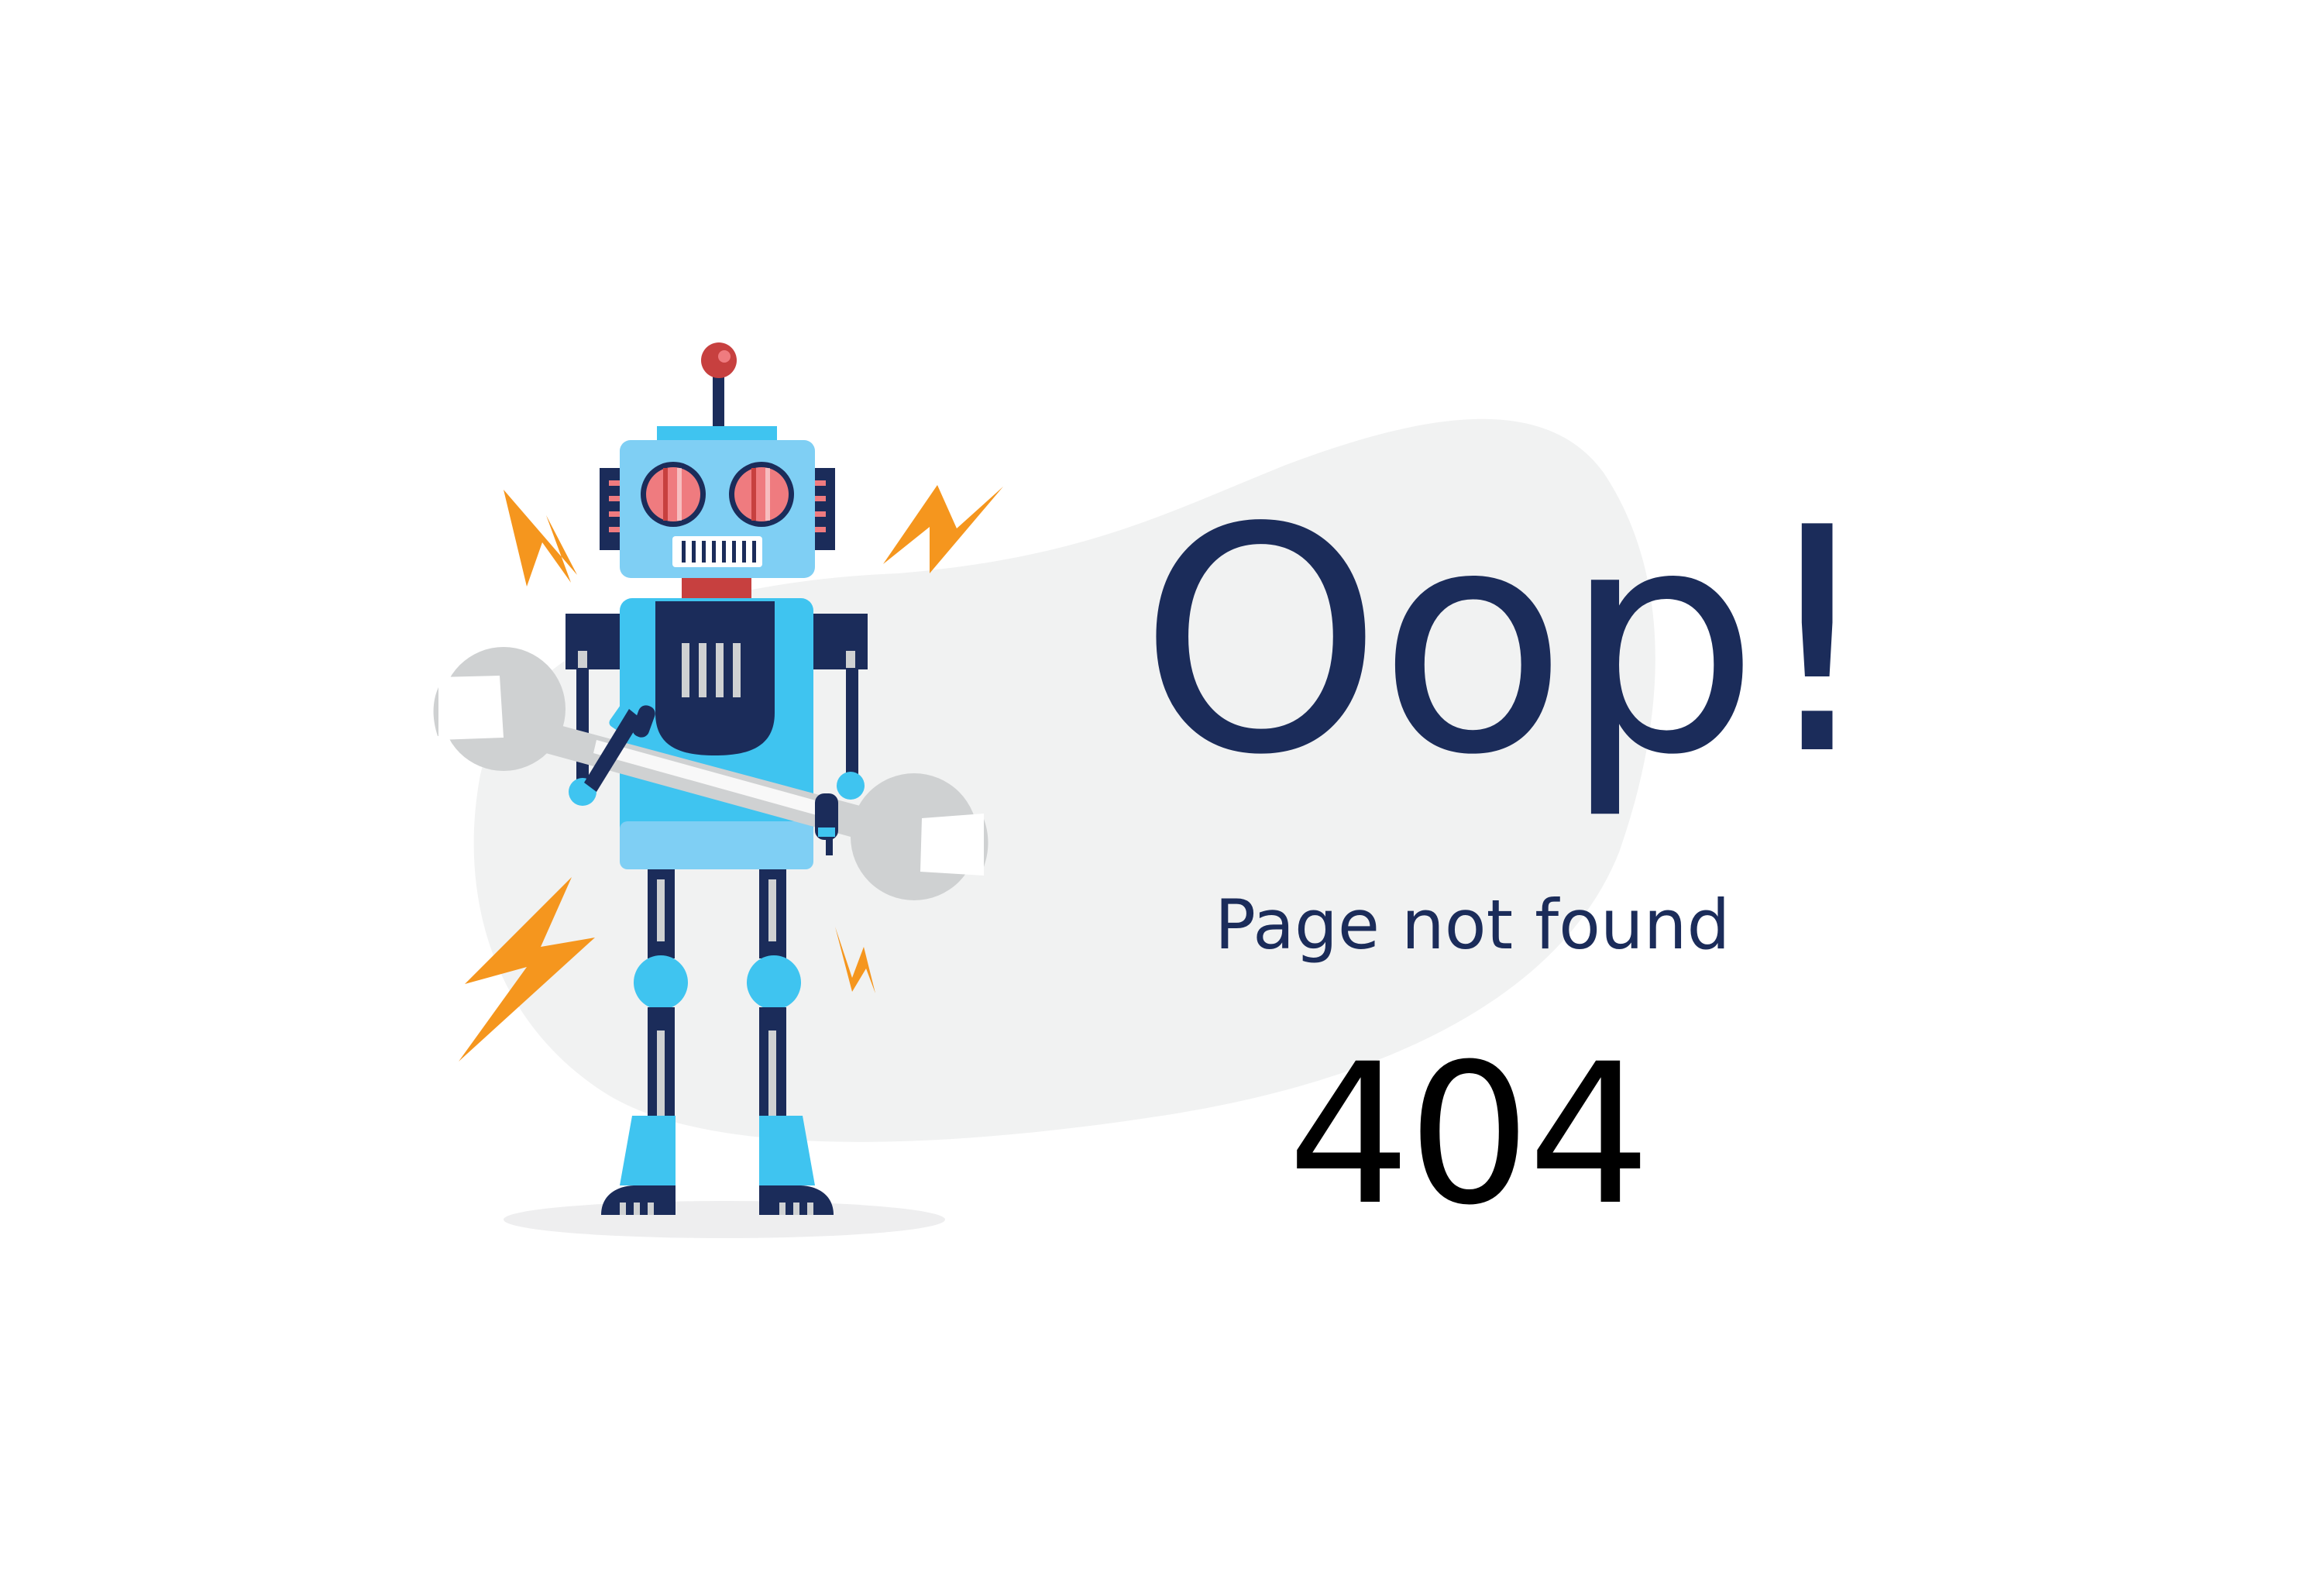 The image size is (2324, 1569). Describe the element at coordinates (717, 434) in the screenshot. I see `robot-head-top` at that location.